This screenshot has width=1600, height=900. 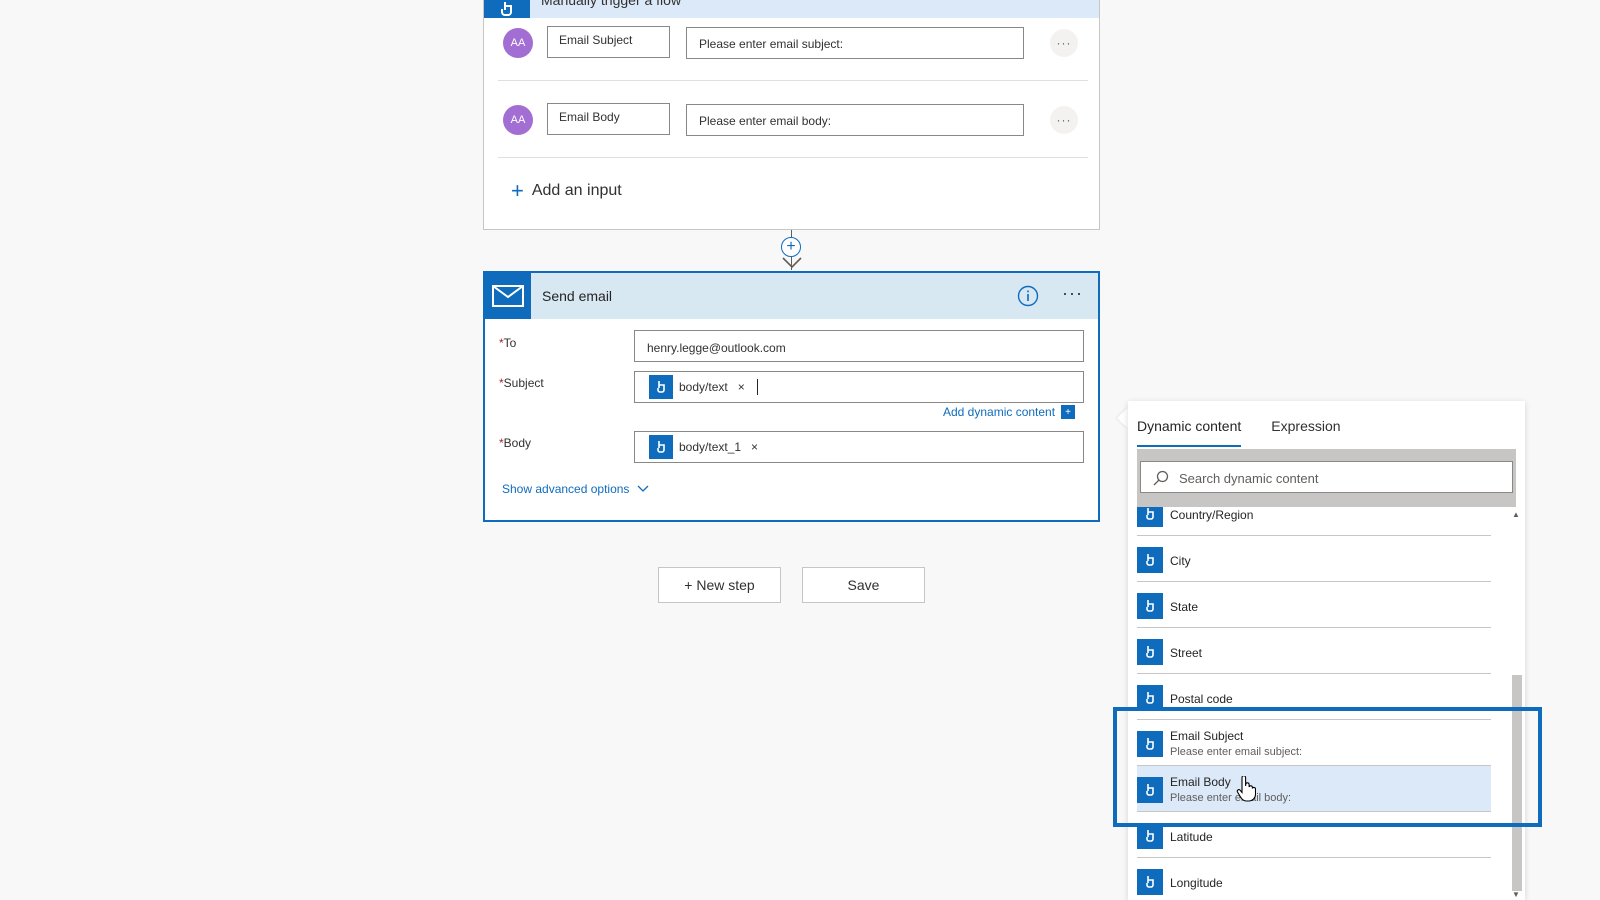 What do you see at coordinates (643, 488) in the screenshot?
I see `chevron-down-icon` at bounding box center [643, 488].